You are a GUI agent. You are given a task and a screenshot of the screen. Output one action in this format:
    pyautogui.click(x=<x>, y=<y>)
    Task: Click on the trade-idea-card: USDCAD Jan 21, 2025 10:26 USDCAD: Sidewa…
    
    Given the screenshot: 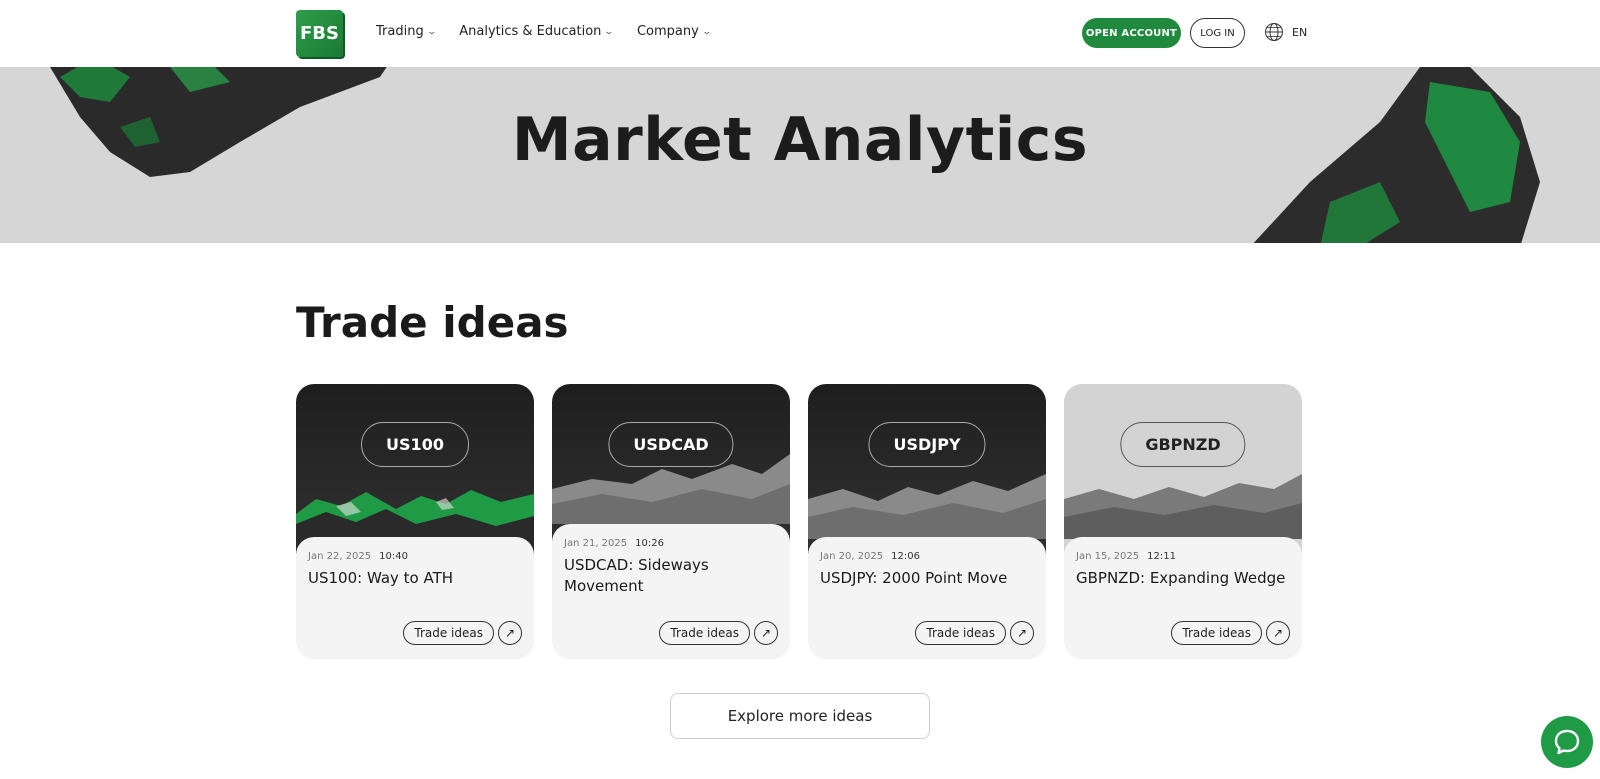 What is the action you would take?
    pyautogui.click(x=671, y=521)
    